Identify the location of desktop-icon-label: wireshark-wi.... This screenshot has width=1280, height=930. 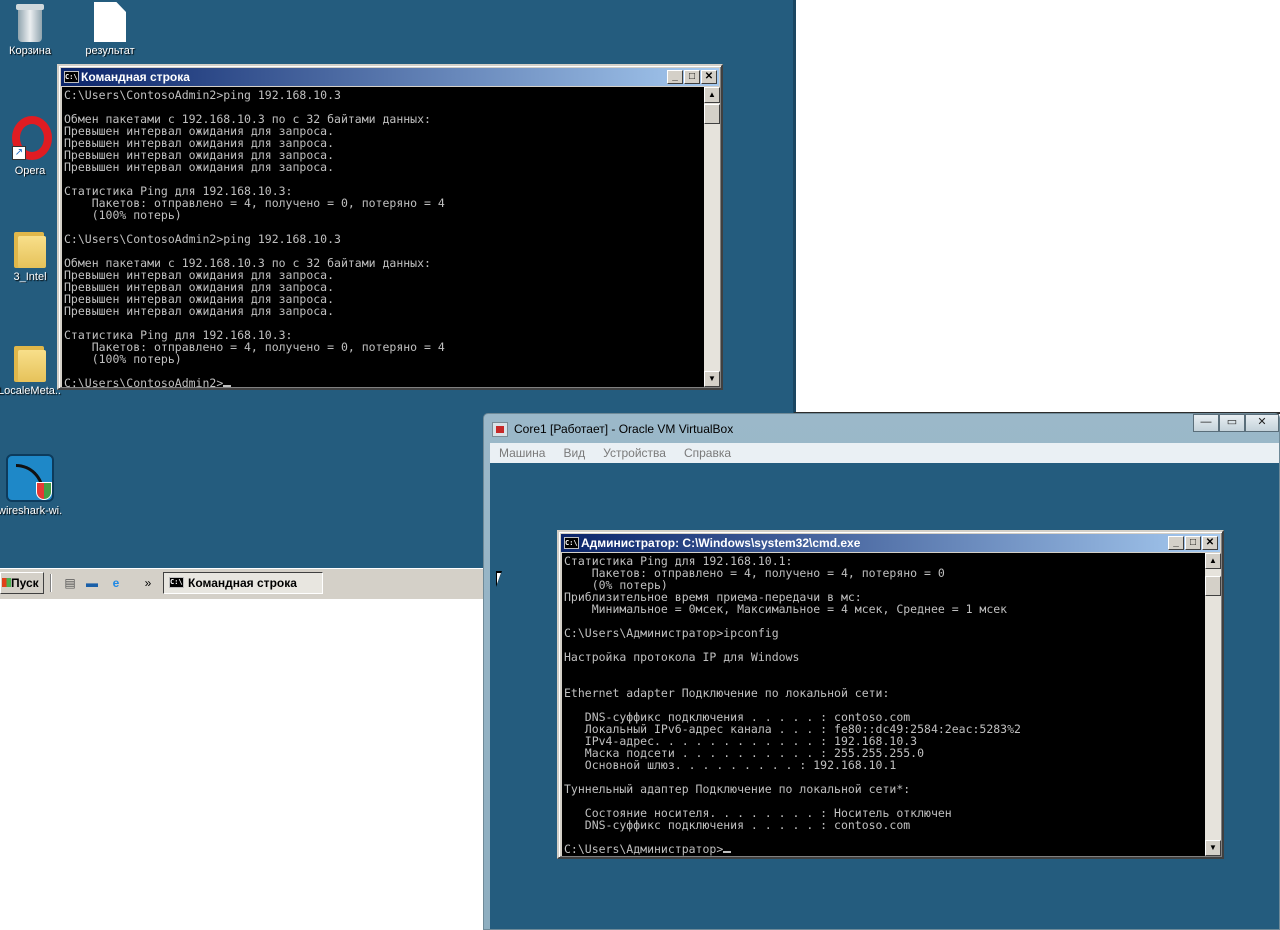
(31, 511).